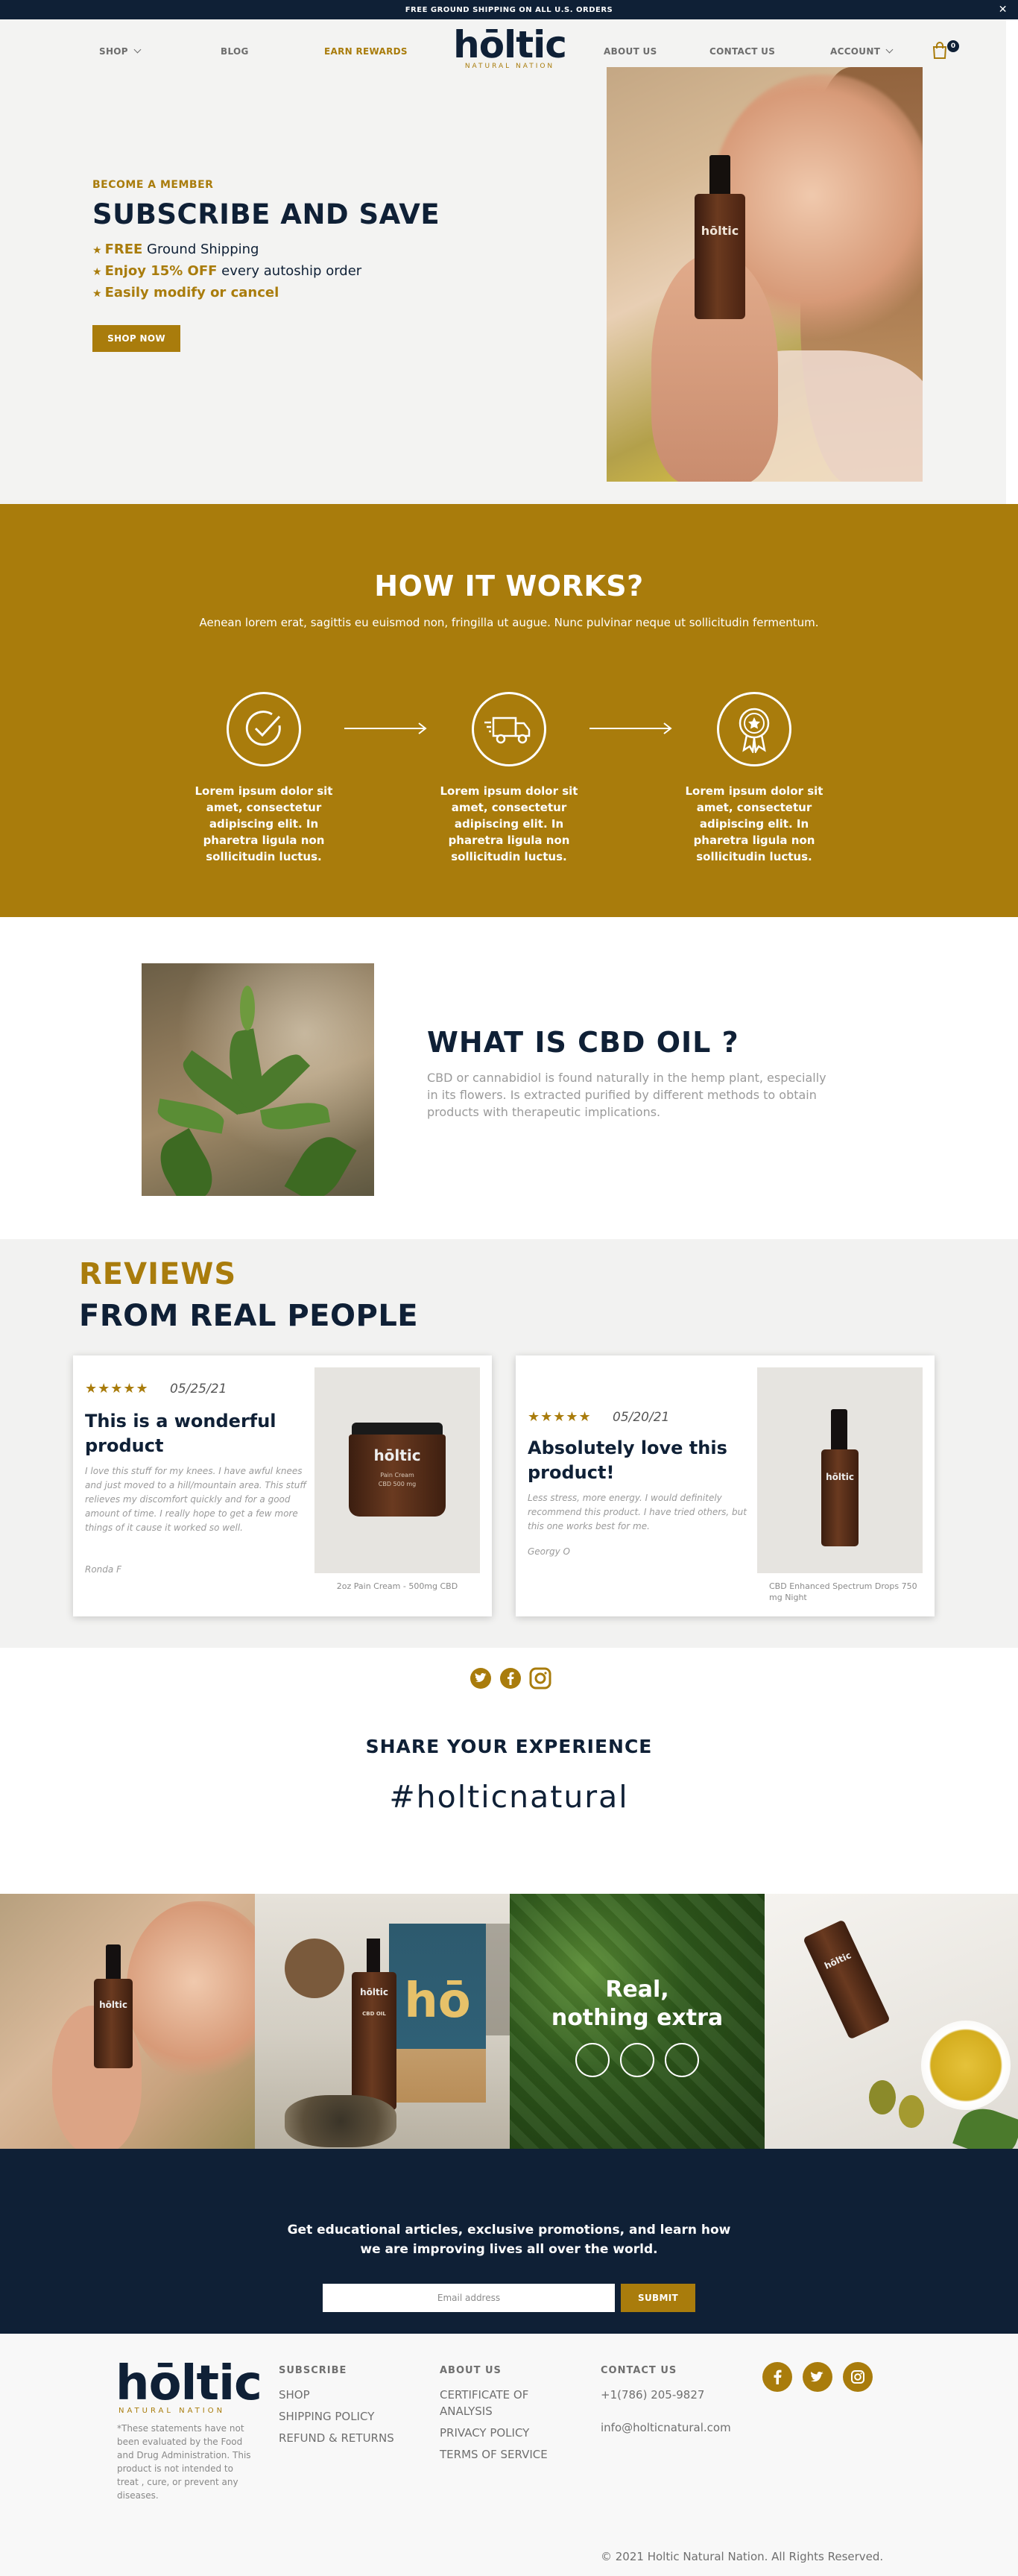 Image resolution: width=1018 pixels, height=2576 pixels. I want to click on perk-text: Ground Shipping, so click(200, 250).